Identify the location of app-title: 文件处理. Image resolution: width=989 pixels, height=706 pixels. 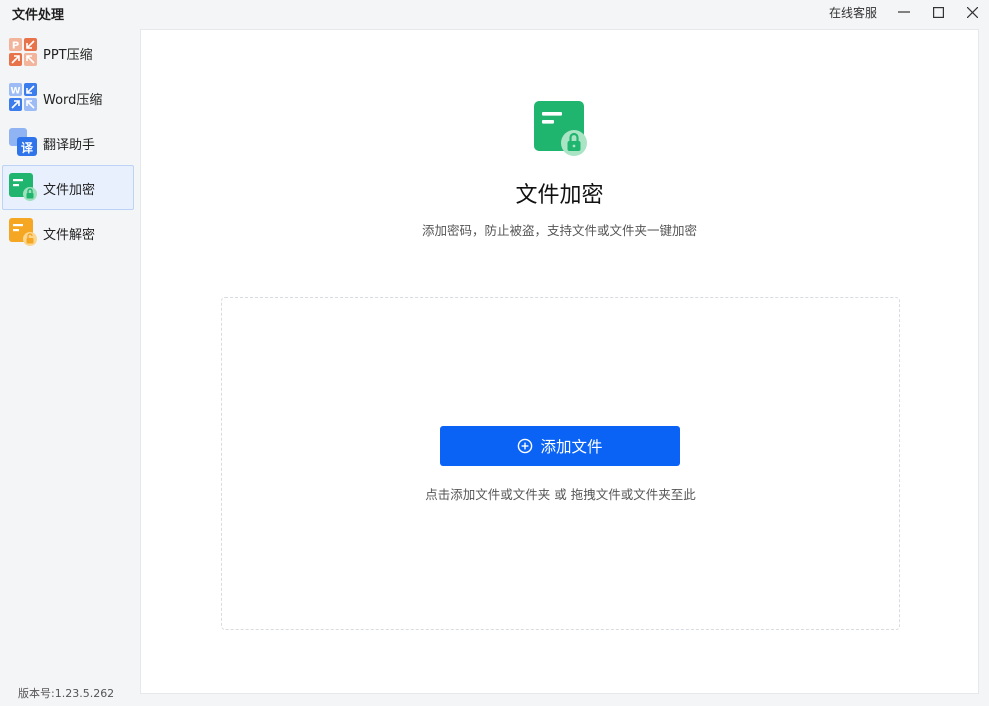
(38, 15).